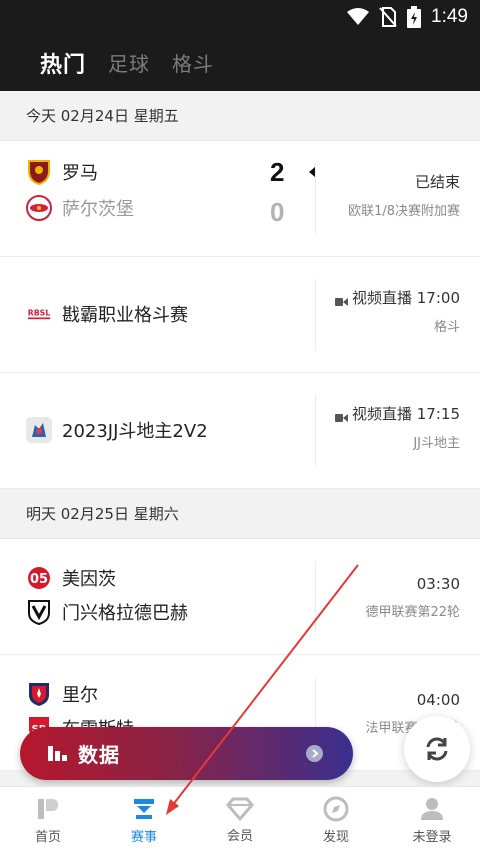 Image resolution: width=480 pixels, height=853 pixels. What do you see at coordinates (135, 431) in the screenshot?
I see `event-name: 2023JJ斗地主2V2` at bounding box center [135, 431].